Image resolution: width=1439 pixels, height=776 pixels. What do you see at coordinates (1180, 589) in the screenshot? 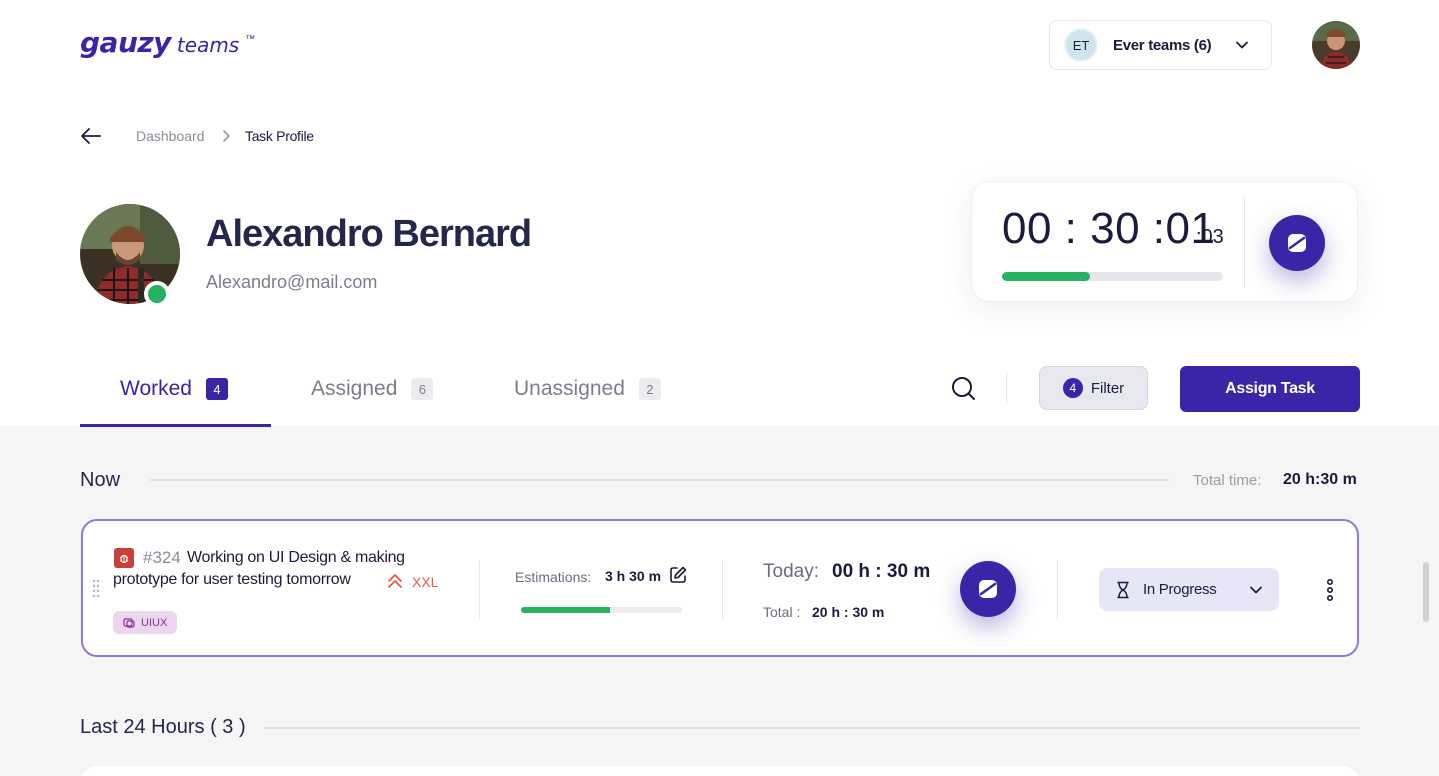
I see `status-label: In Progress` at bounding box center [1180, 589].